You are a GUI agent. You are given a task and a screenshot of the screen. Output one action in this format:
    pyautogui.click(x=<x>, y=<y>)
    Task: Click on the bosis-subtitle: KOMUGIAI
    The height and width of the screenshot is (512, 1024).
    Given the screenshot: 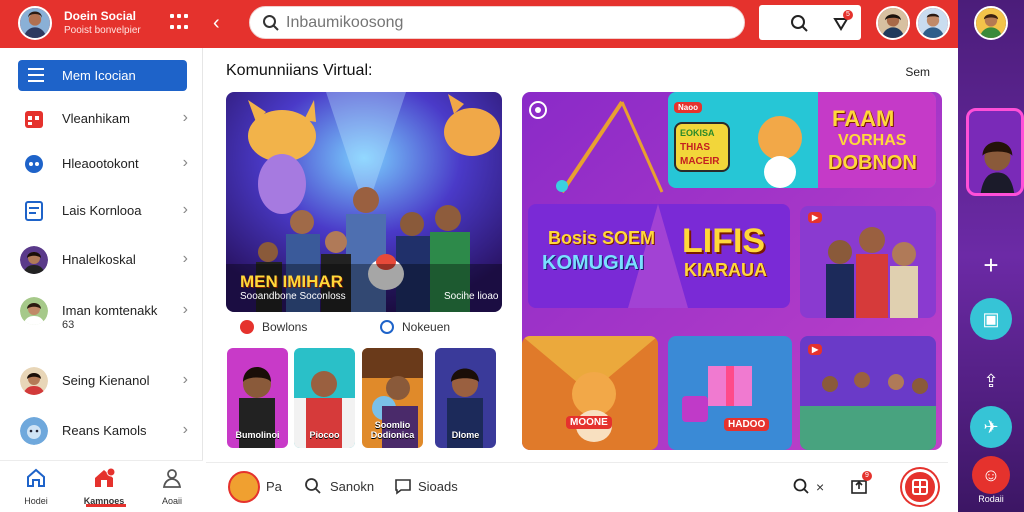 What is the action you would take?
    pyautogui.click(x=593, y=263)
    